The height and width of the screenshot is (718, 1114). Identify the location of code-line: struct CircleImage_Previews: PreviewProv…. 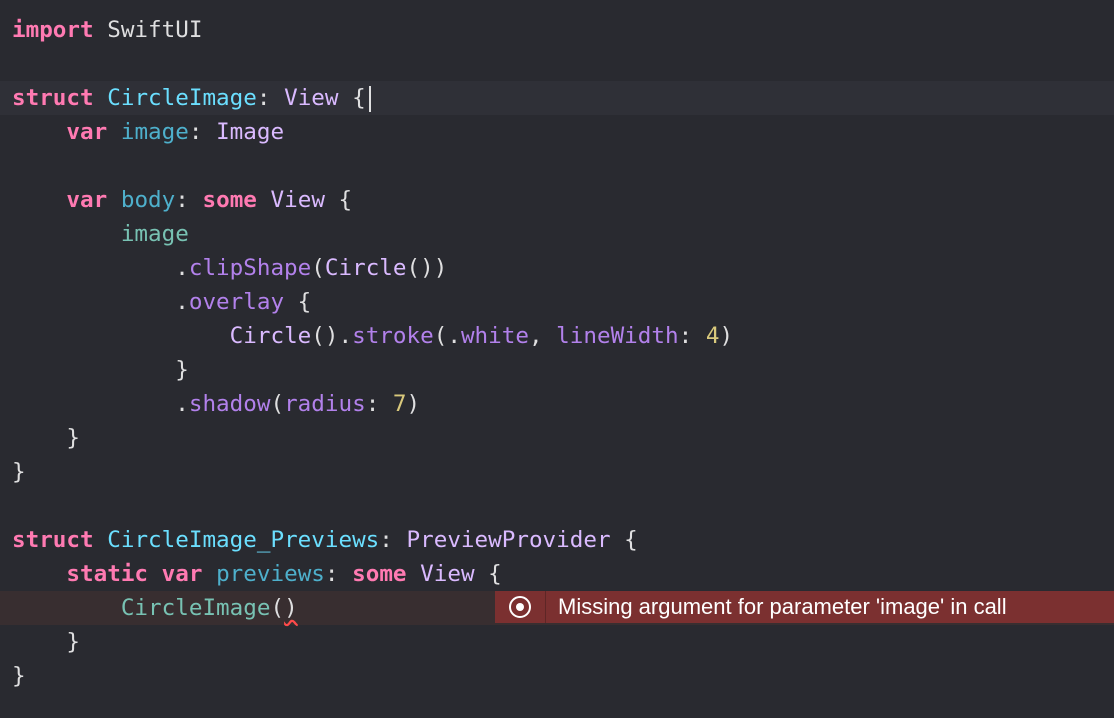
(557, 540).